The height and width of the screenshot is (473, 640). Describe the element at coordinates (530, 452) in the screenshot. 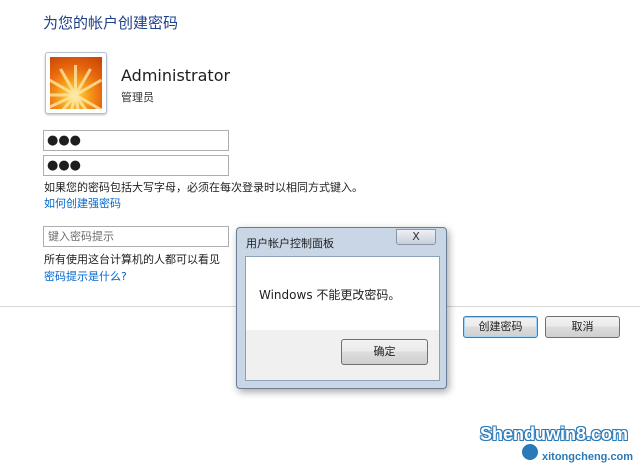

I see `watermark-logo-icon` at that location.